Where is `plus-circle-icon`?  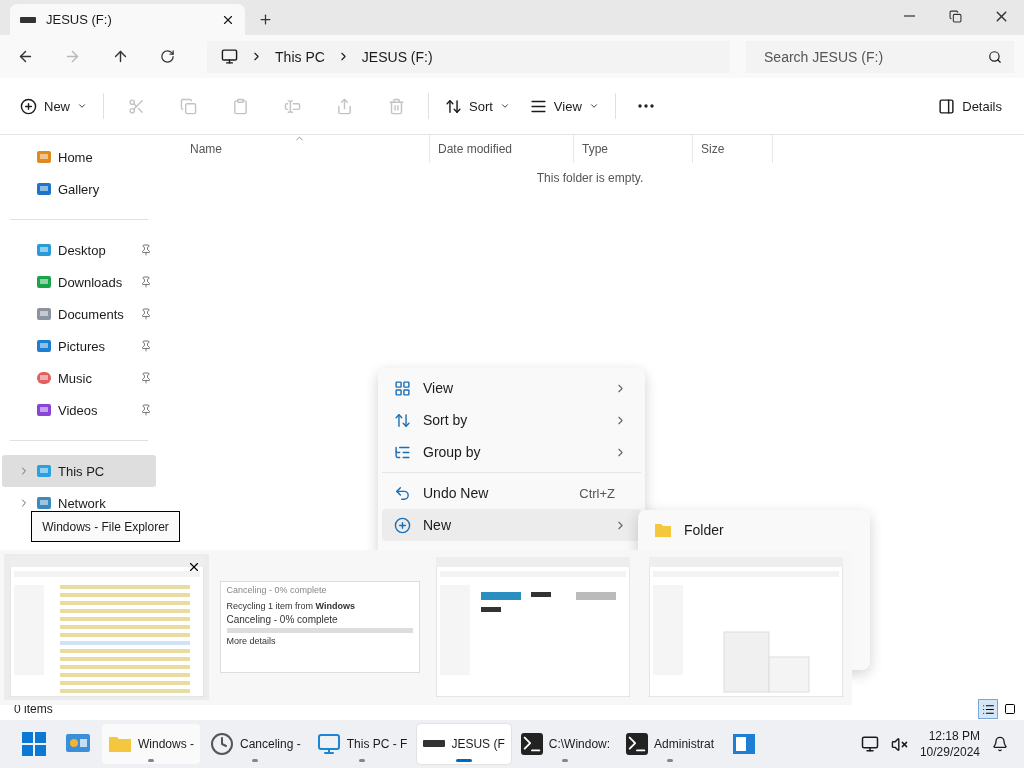
plus-circle-icon is located at coordinates (28, 106).